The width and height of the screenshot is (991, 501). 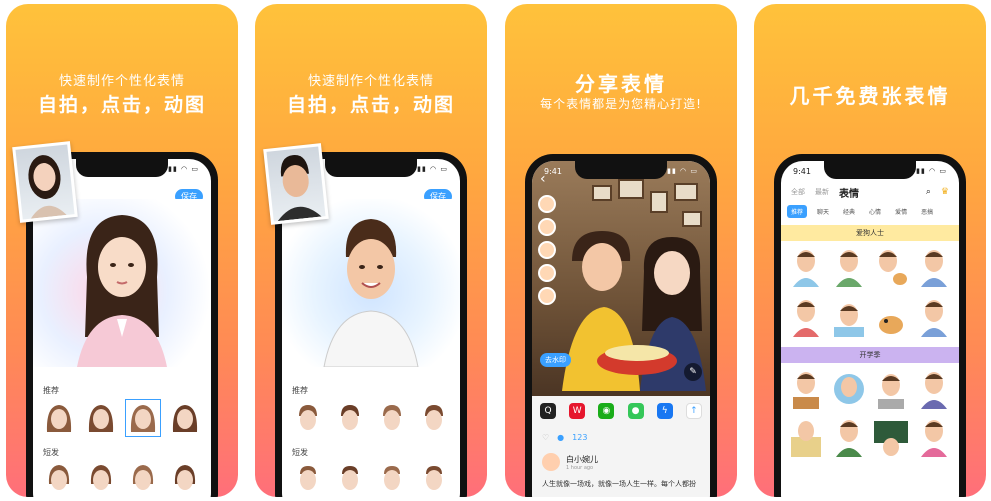 What do you see at coordinates (555, 360) in the screenshot?
I see `remove-watermark-button: 去水印` at bounding box center [555, 360].